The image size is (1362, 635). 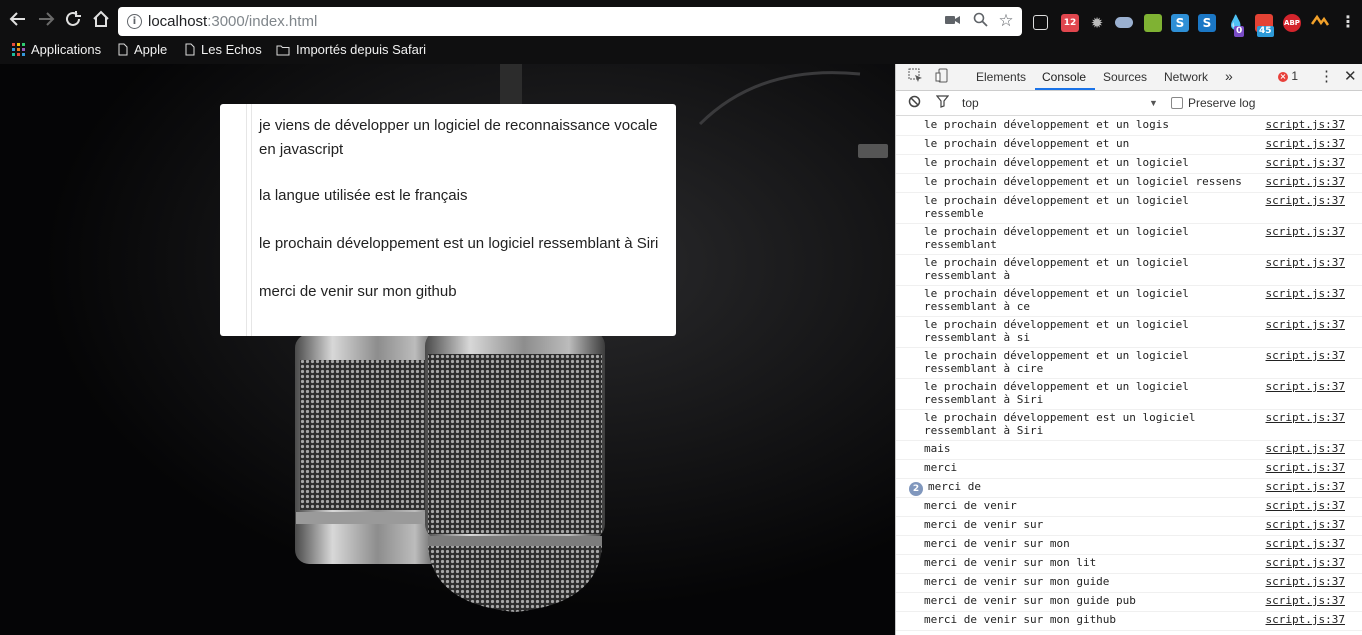 What do you see at coordinates (46, 21) in the screenshot?
I see `forward-button` at bounding box center [46, 21].